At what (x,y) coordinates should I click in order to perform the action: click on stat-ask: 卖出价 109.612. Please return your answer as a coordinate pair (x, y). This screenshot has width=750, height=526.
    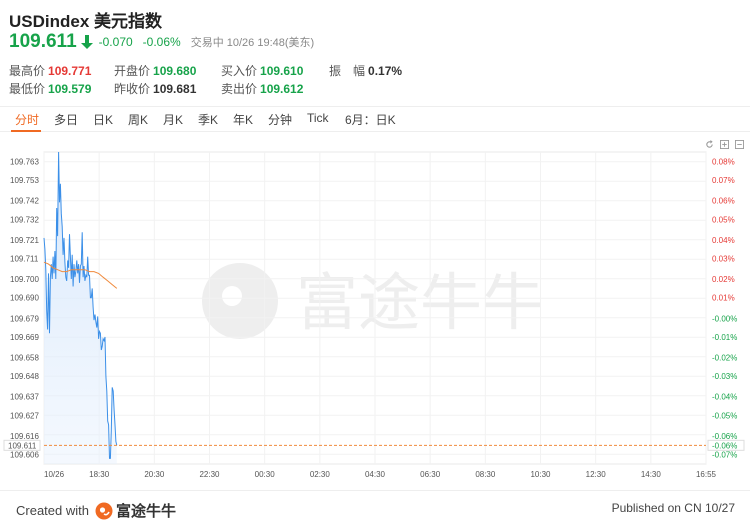
    Looking at the image, I should click on (262, 89).